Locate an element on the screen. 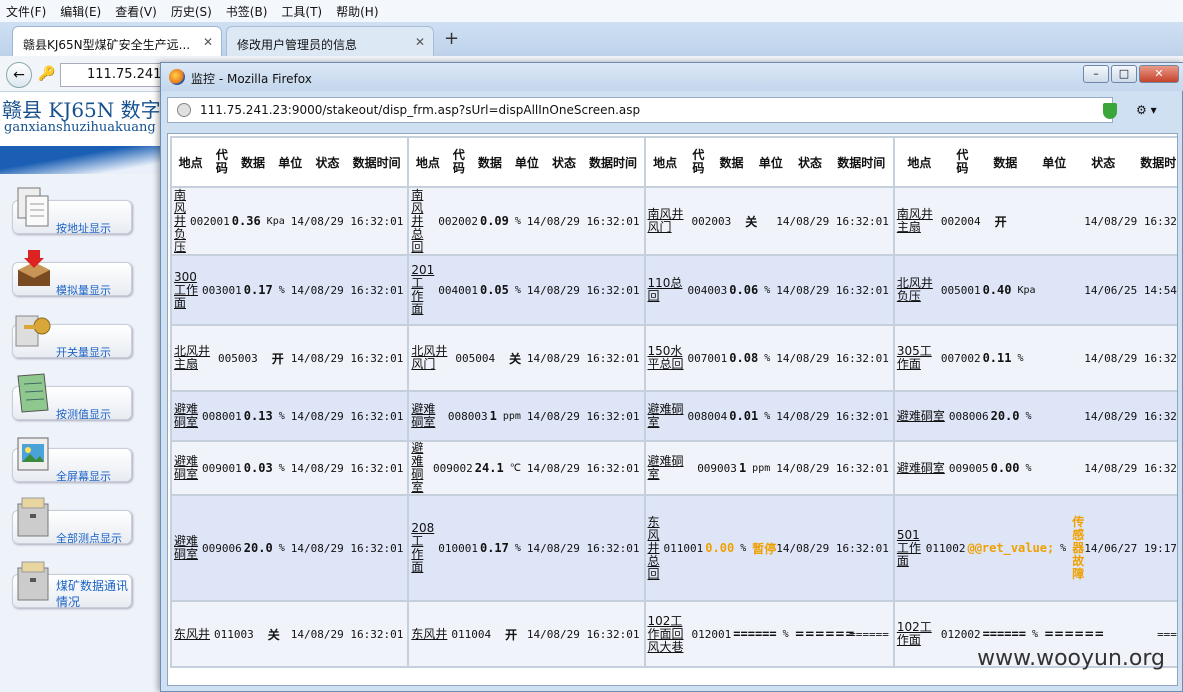  sensor-location-link: 201工作面 is located at coordinates (422, 290).